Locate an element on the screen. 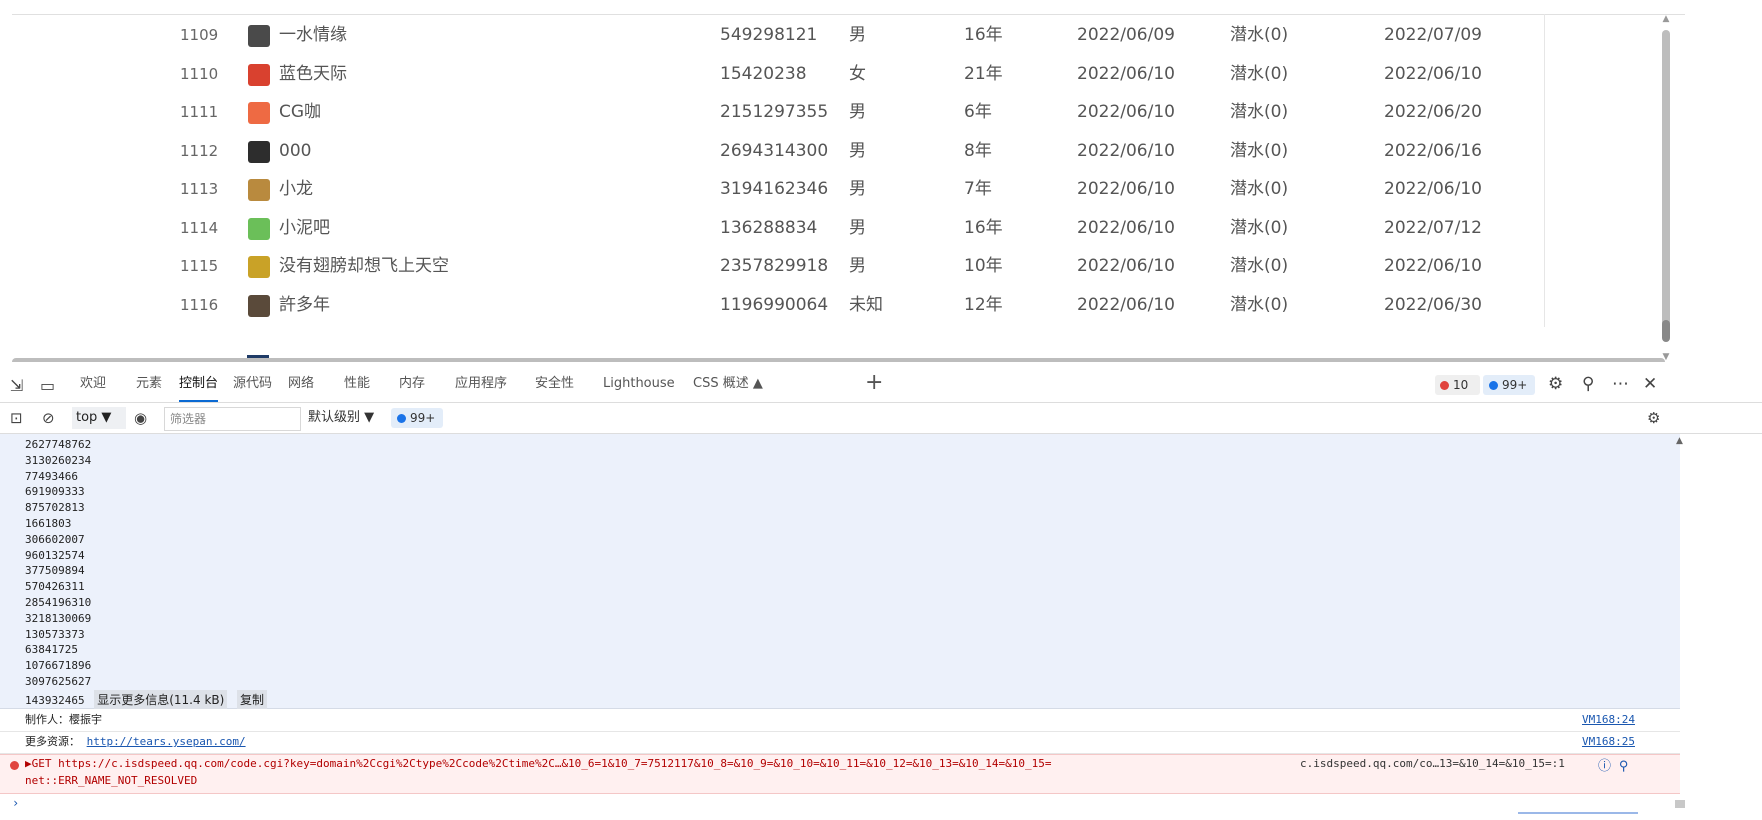 The width and height of the screenshot is (1762, 820). member-name: 蓝色天际 is located at coordinates (313, 74).